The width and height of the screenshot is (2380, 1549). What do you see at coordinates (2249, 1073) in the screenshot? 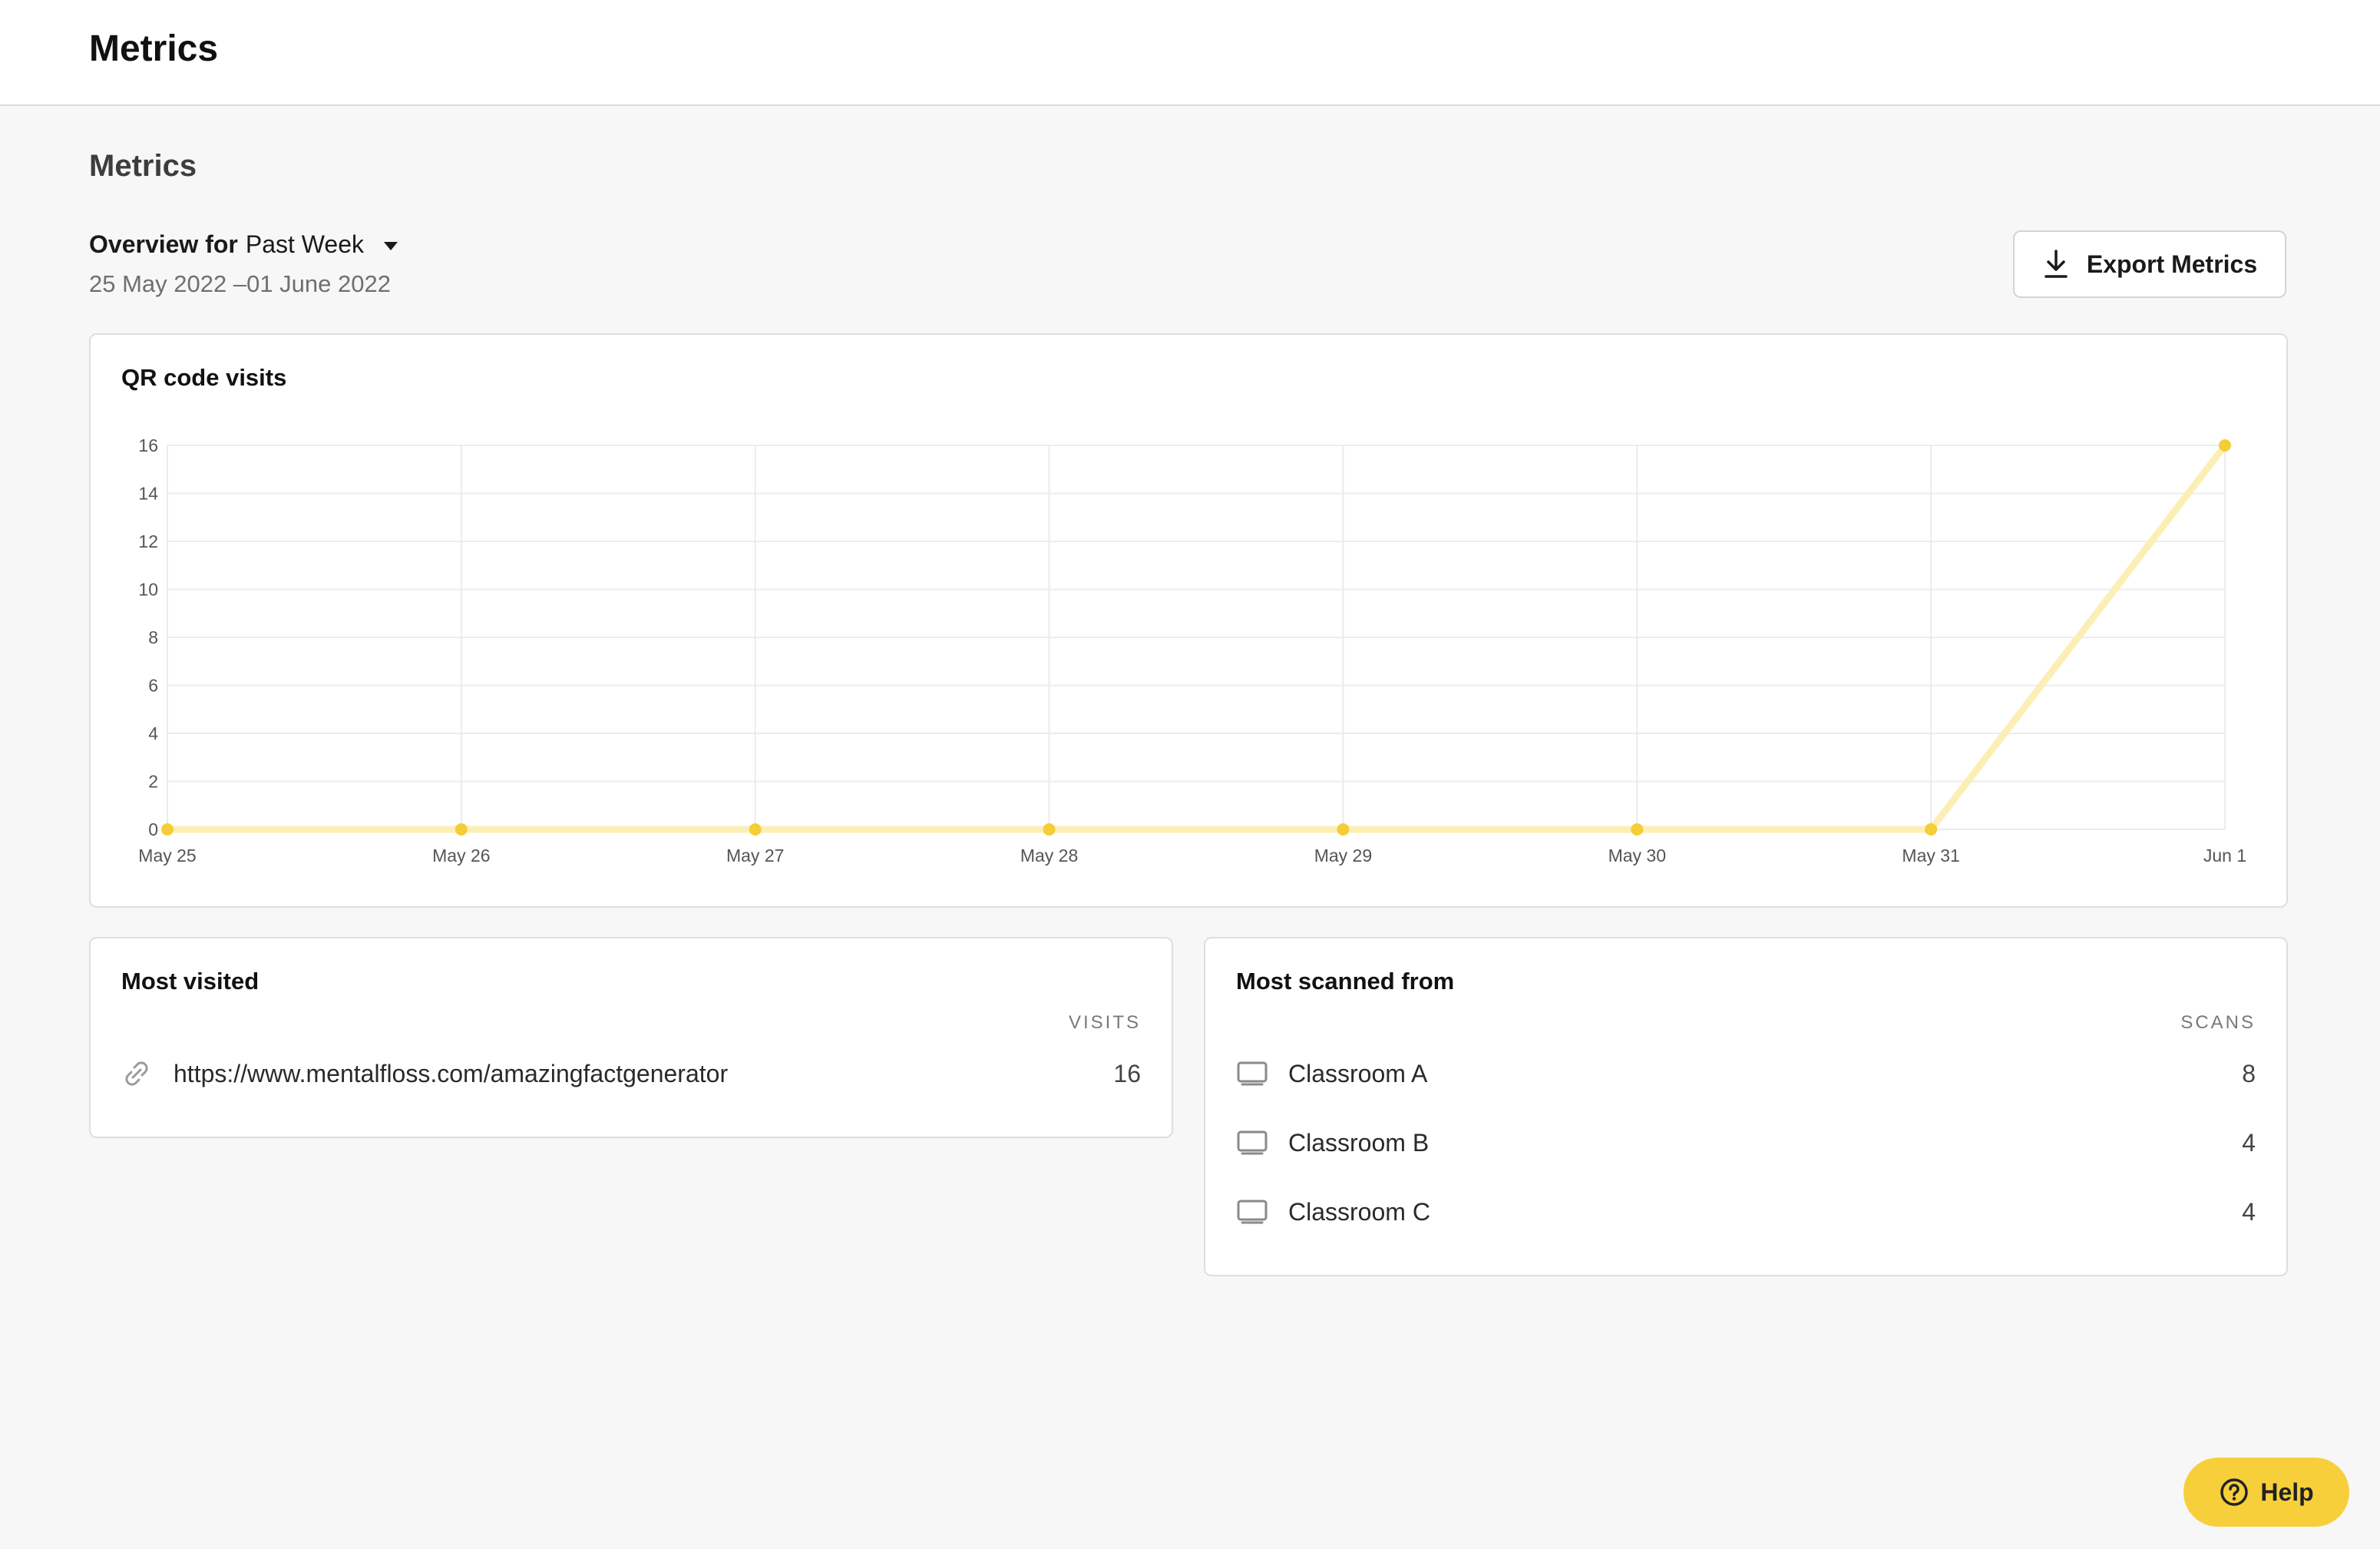
I see `scans-count: 8` at bounding box center [2249, 1073].